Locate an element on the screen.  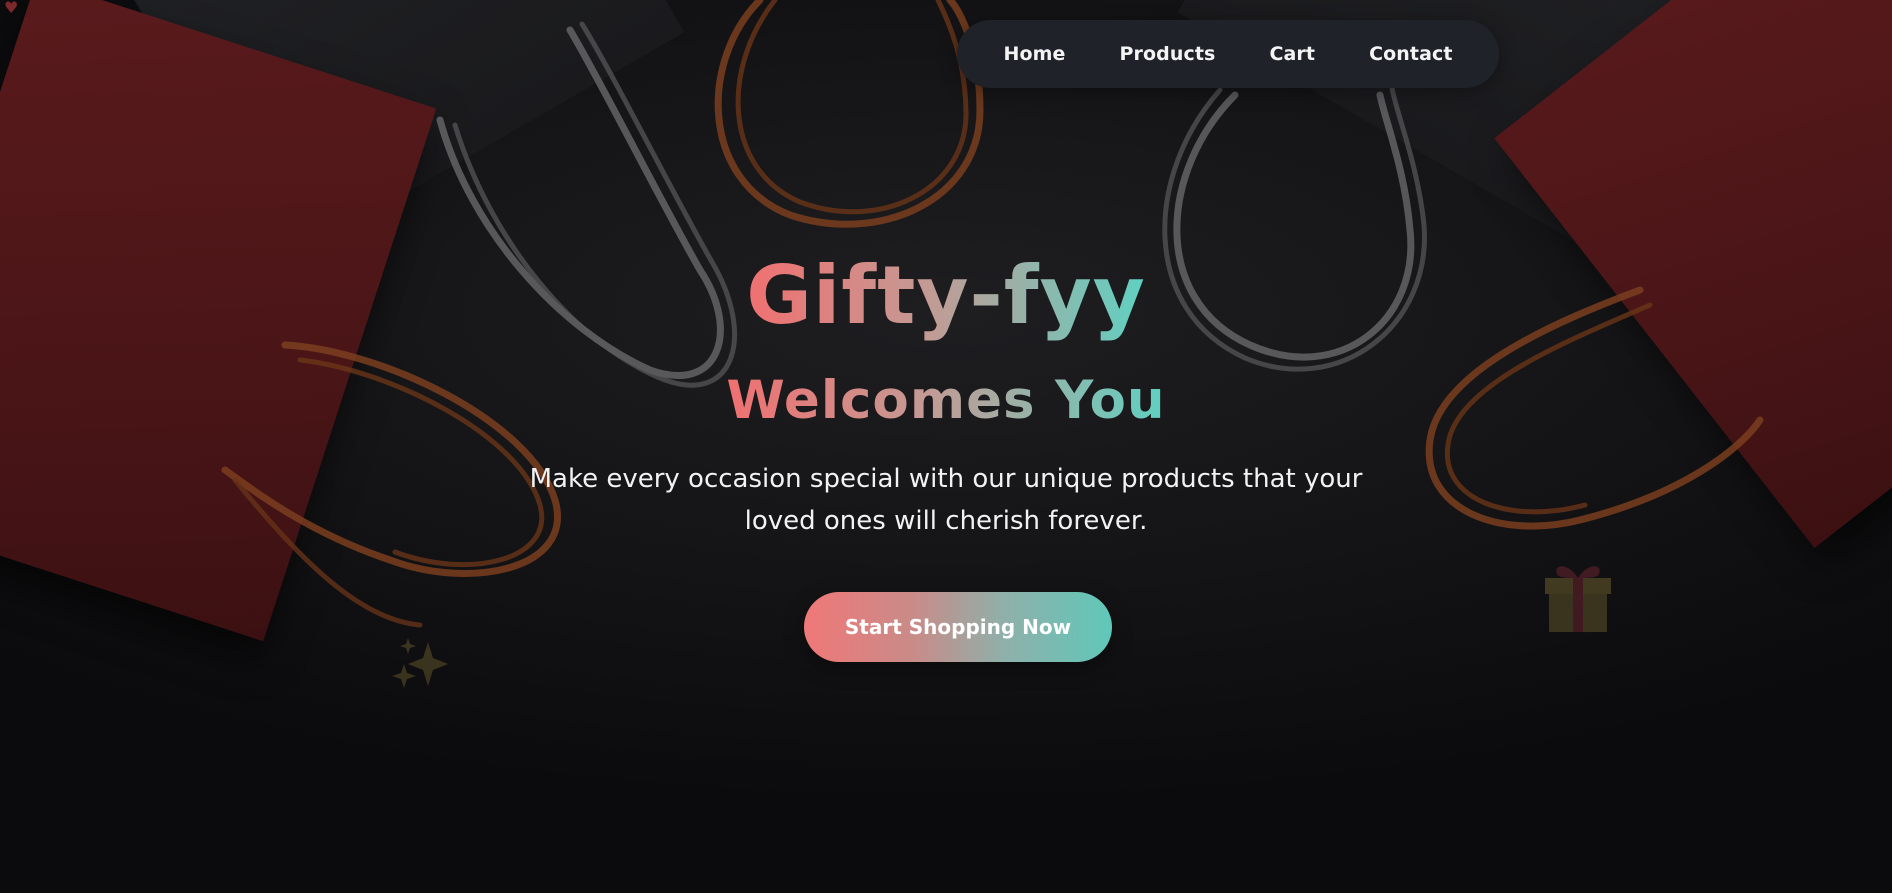
welcome-subtitle: Welcomes You is located at coordinates (945, 401).